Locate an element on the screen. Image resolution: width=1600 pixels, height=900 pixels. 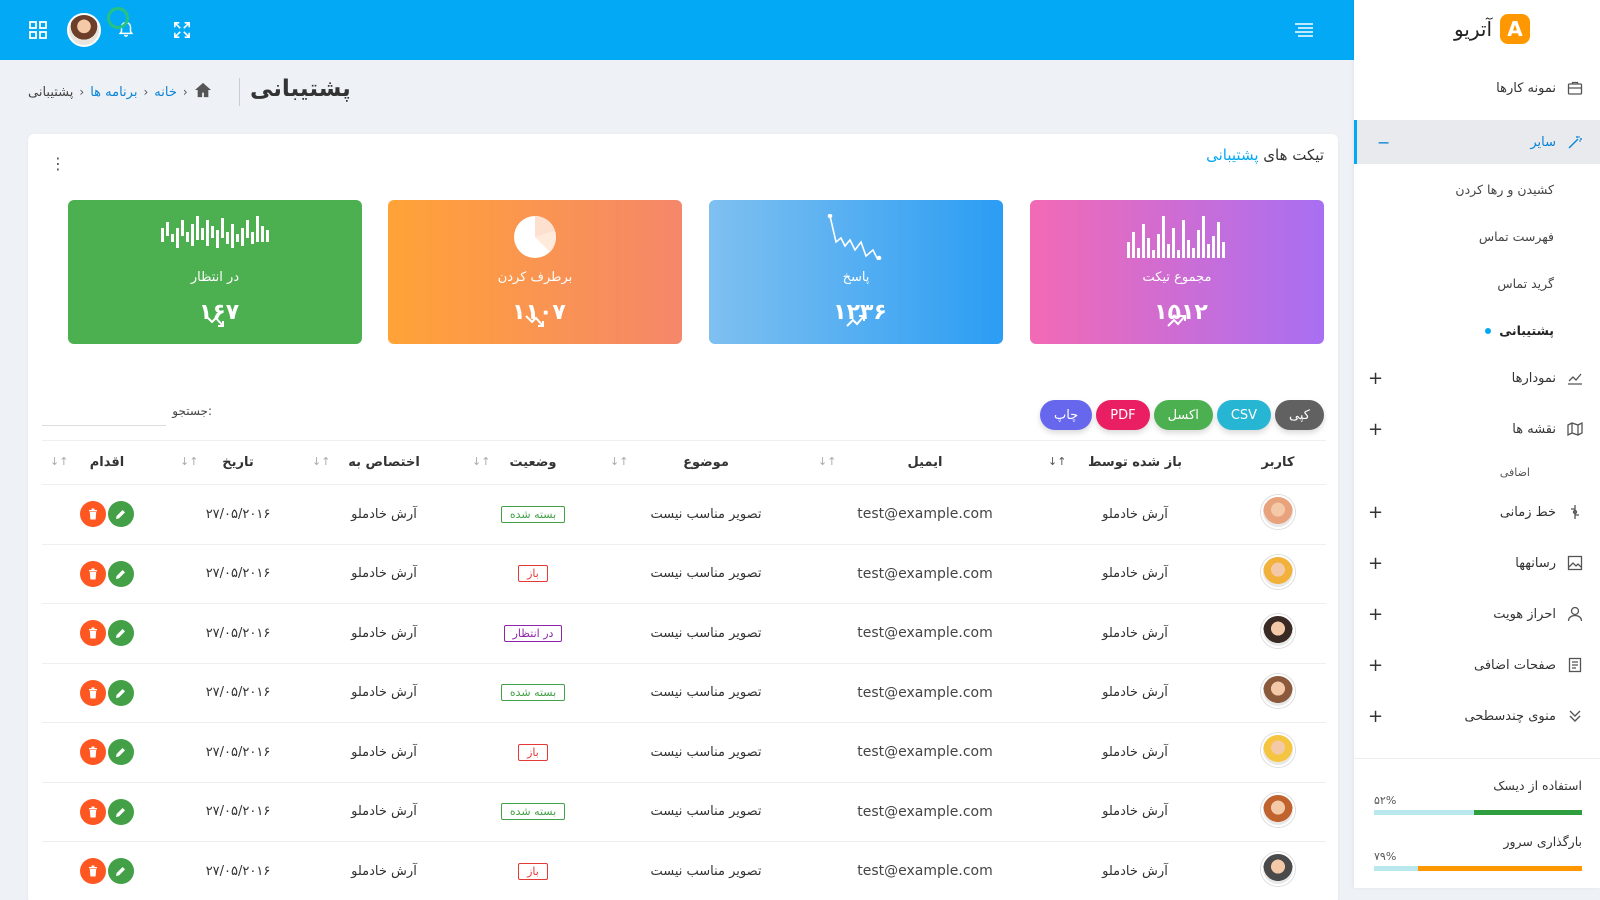
trash-icon is located at coordinates (93, 871).